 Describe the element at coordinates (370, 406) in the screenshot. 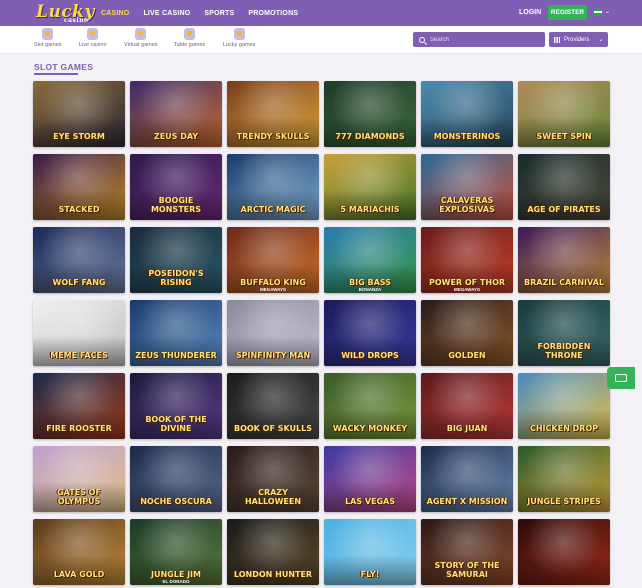

I see `game-tile: WACKY MONKEY` at that location.